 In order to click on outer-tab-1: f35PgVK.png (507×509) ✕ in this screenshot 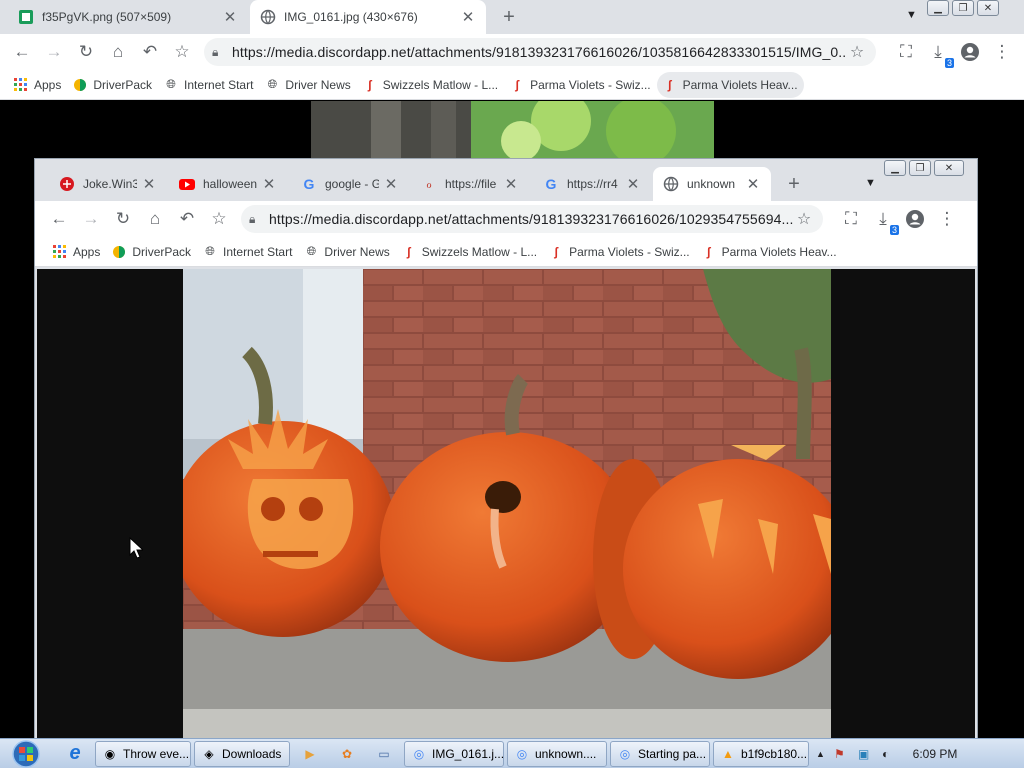, I will do `click(128, 17)`.